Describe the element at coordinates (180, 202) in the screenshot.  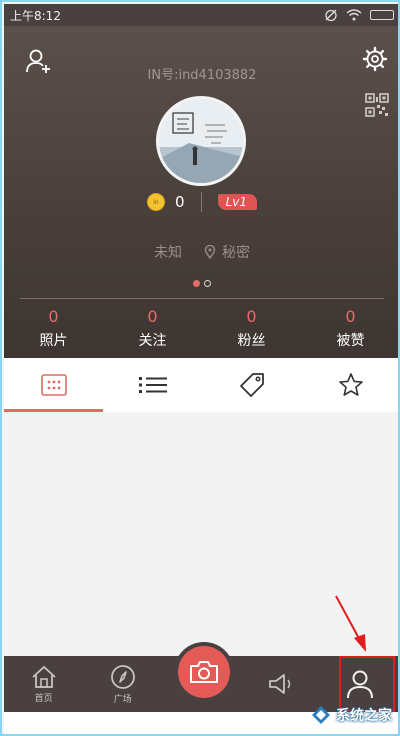
I see `coin-count: 0` at that location.